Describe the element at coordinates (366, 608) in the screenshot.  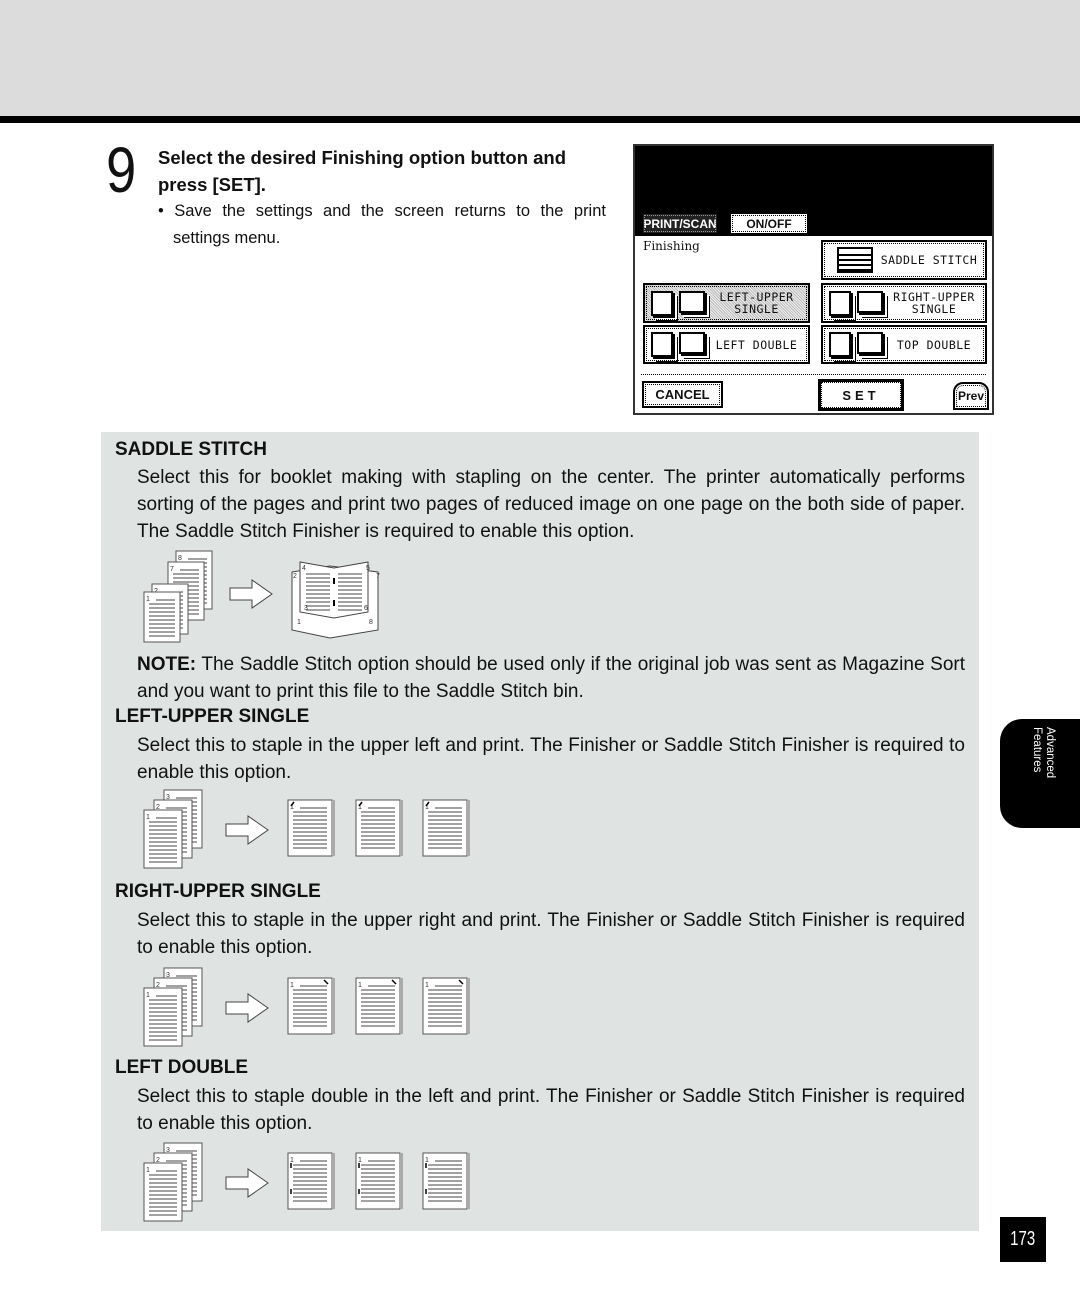
I see `page-label: 6` at that location.